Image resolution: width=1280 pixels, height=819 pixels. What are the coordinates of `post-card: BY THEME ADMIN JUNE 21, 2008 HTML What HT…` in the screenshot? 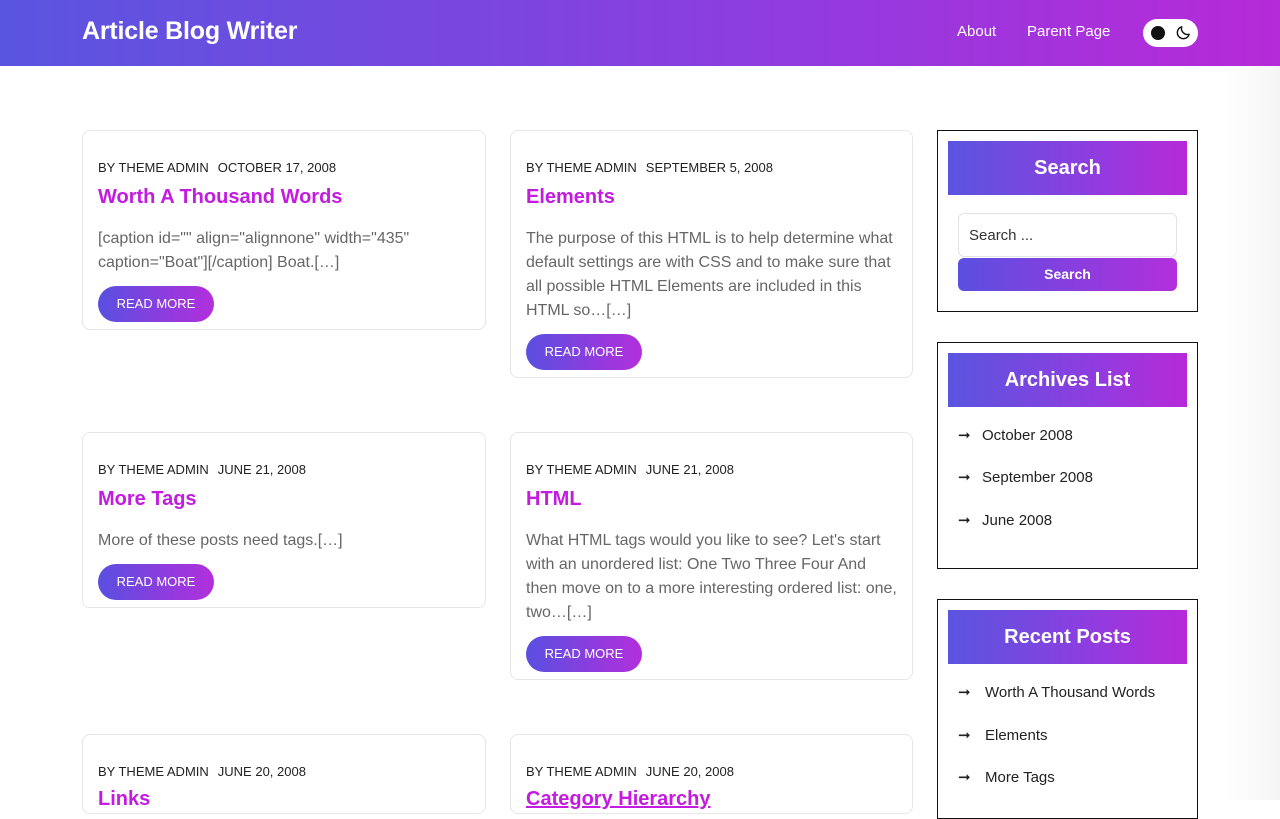 It's located at (711, 556).